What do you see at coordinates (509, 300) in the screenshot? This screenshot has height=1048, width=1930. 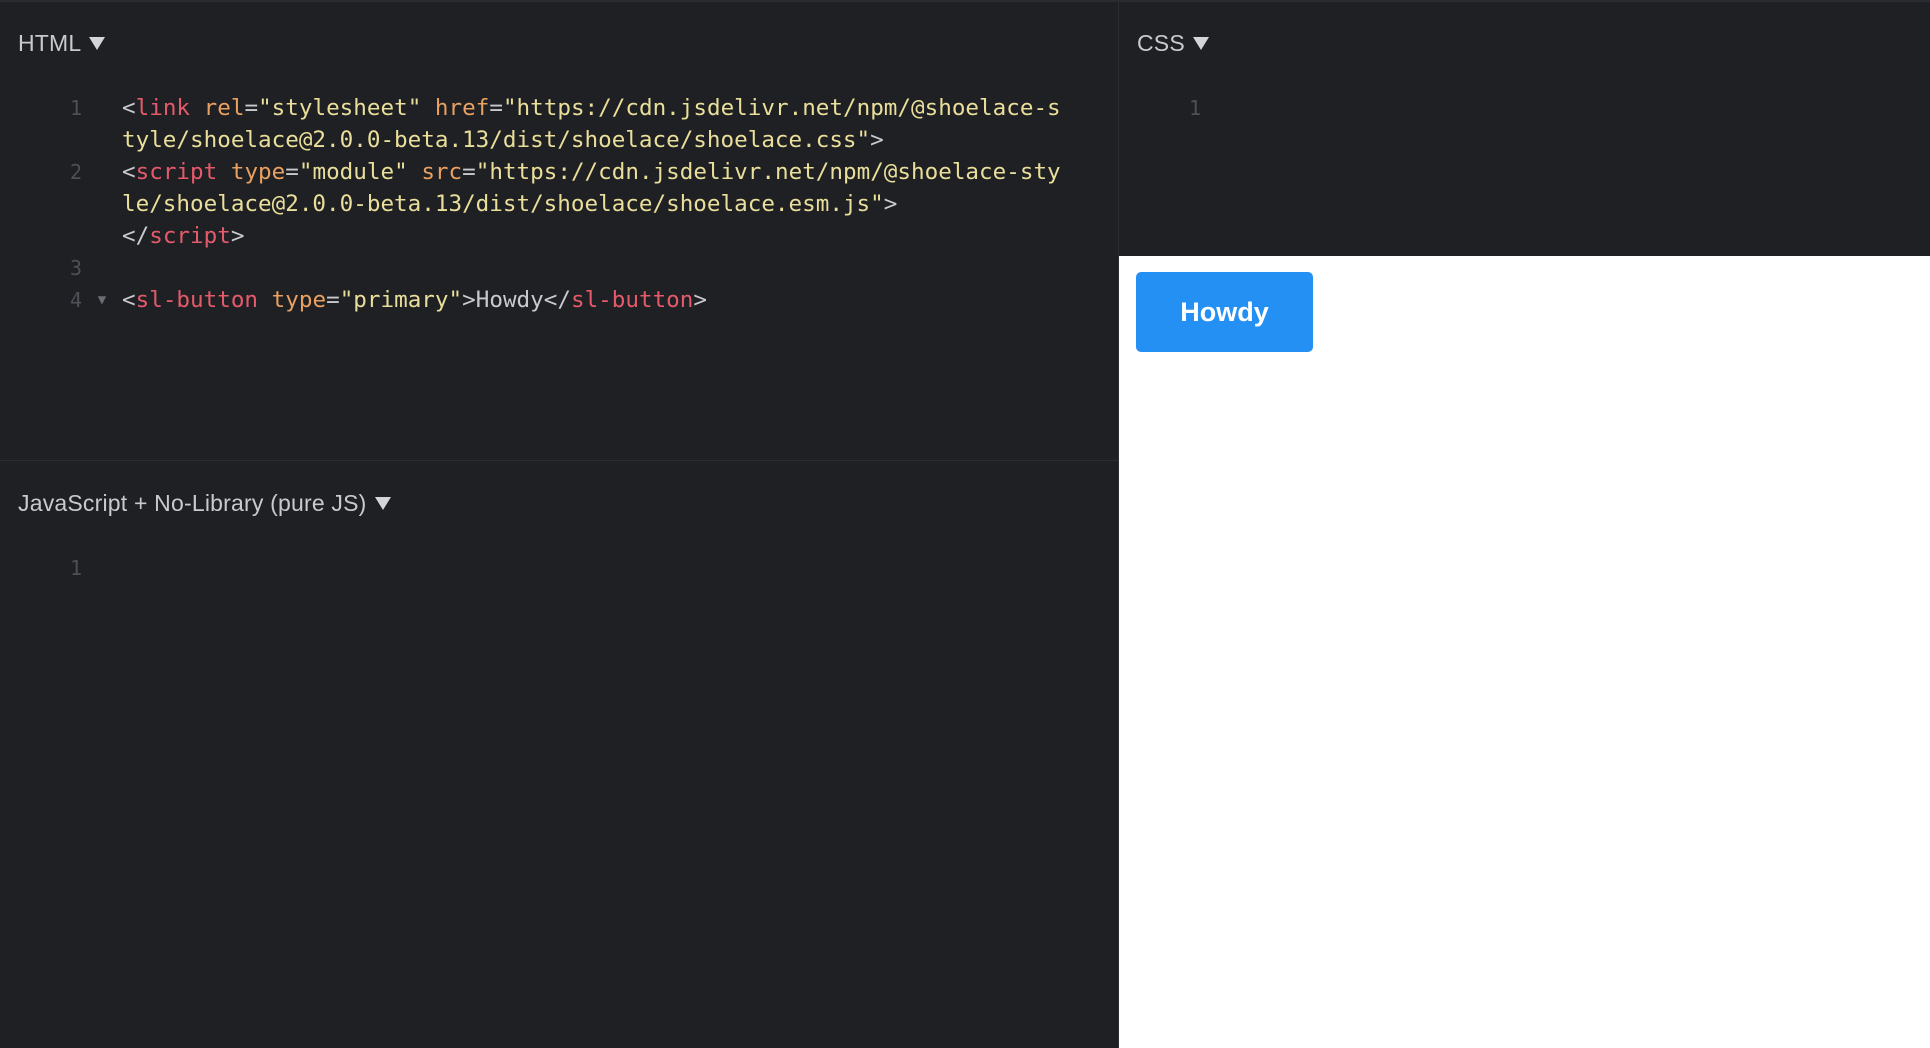 I see `code-token: Howdy` at bounding box center [509, 300].